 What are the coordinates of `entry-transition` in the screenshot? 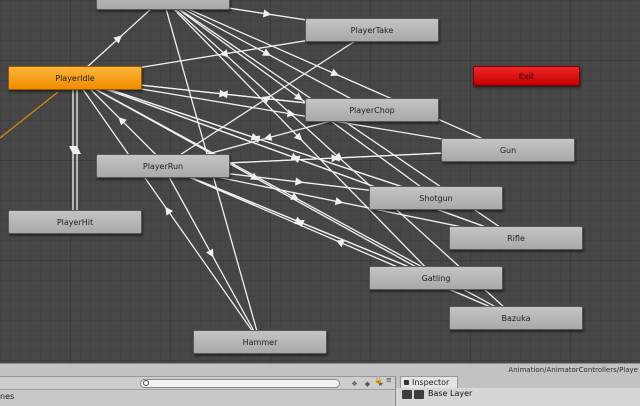 It's located at (29, 115).